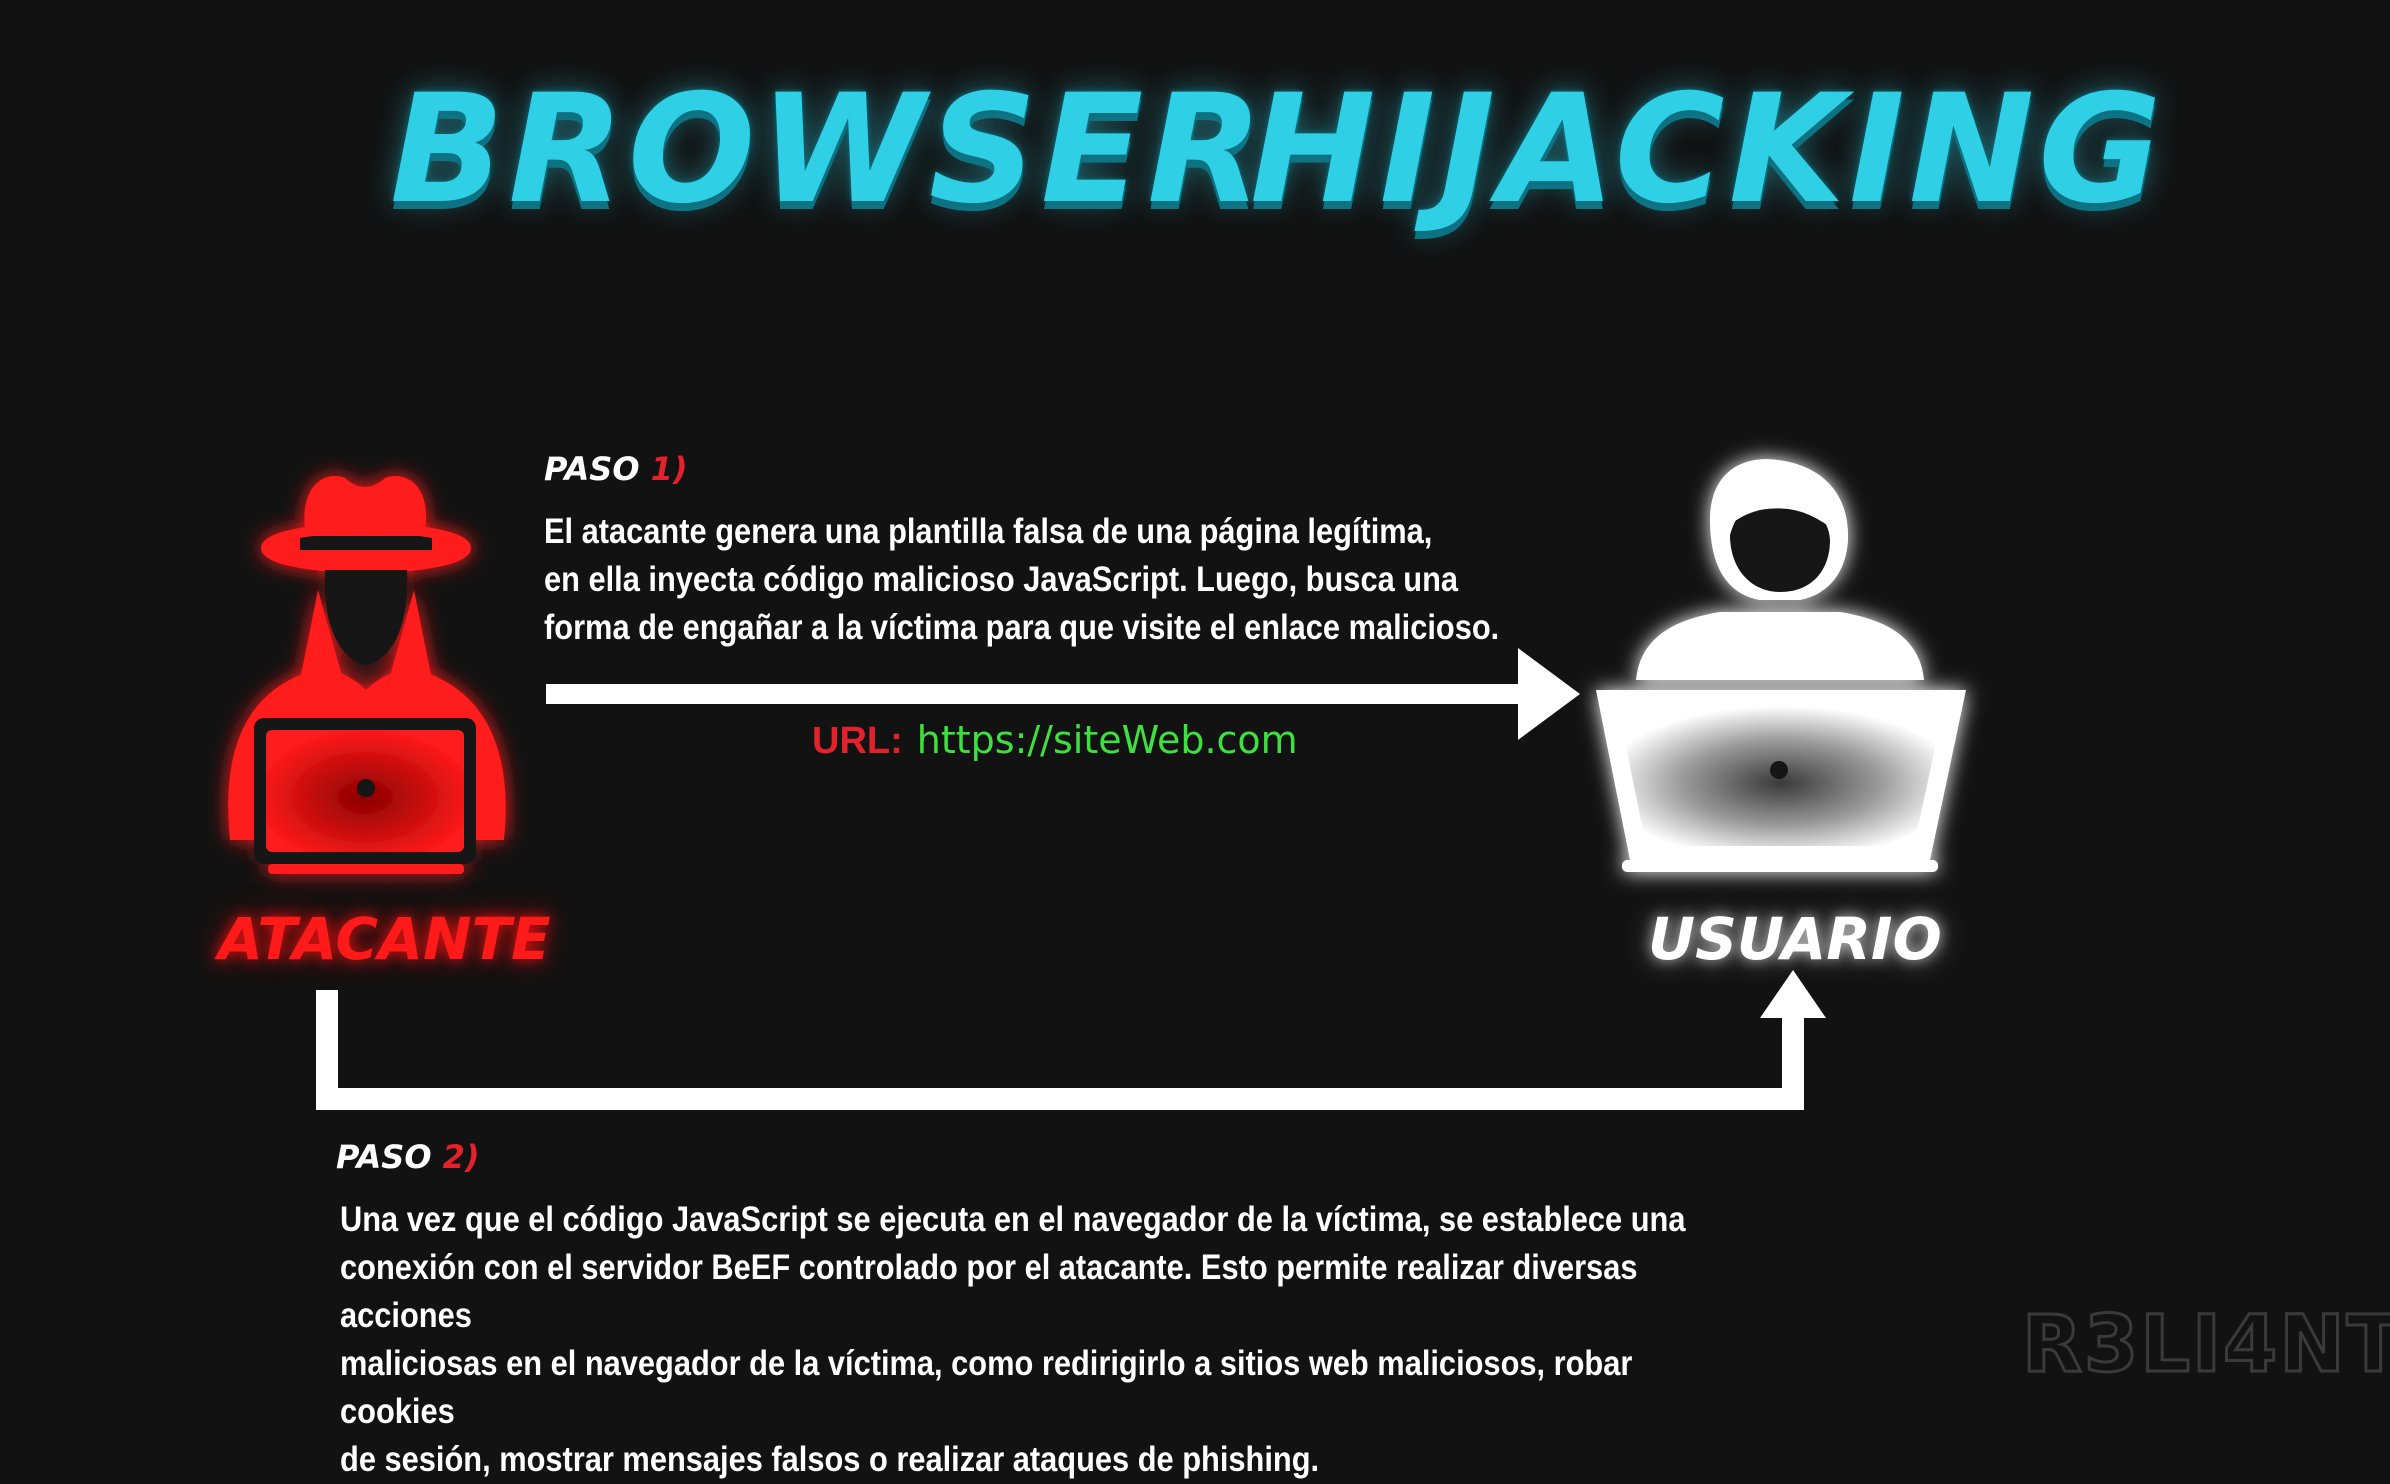 This screenshot has width=2390, height=1484. What do you see at coordinates (669, 469) in the screenshot?
I see `step1-number: 1)` at bounding box center [669, 469].